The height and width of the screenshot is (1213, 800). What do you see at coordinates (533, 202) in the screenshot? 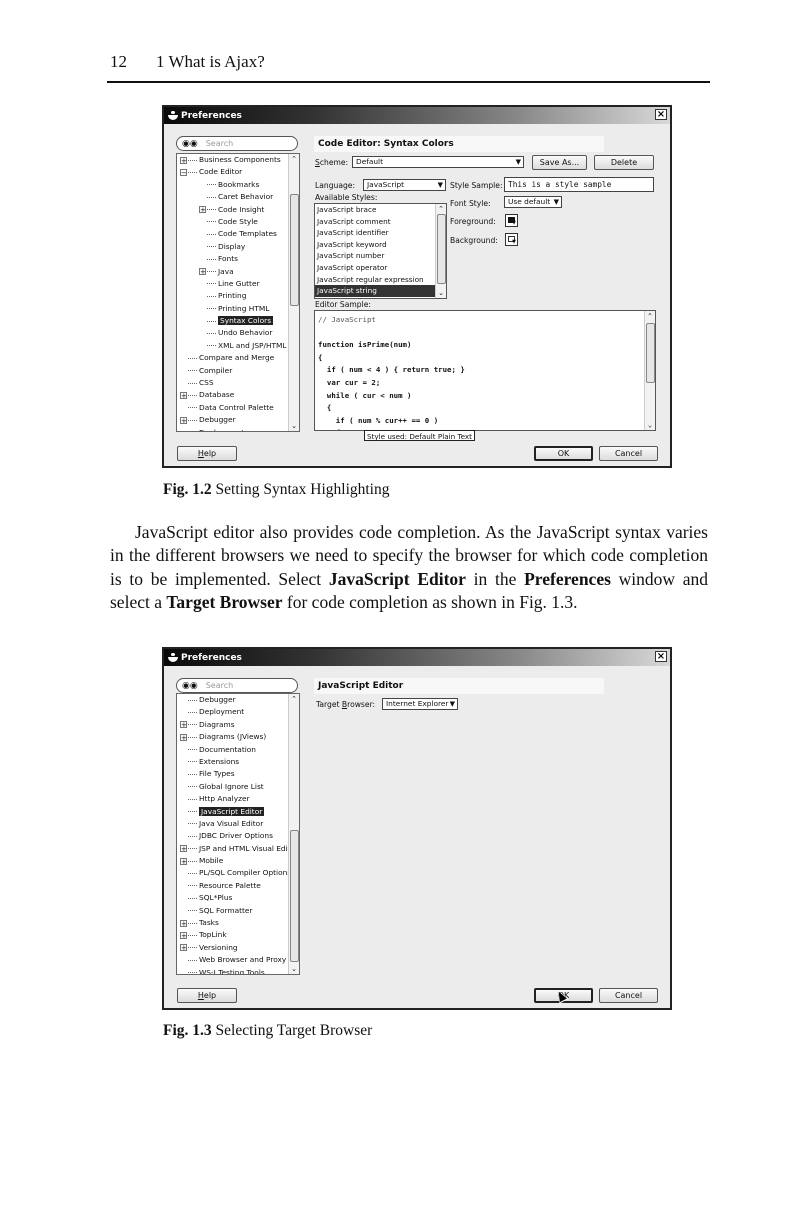
I see `font-style-select: Use default ▼` at bounding box center [533, 202].